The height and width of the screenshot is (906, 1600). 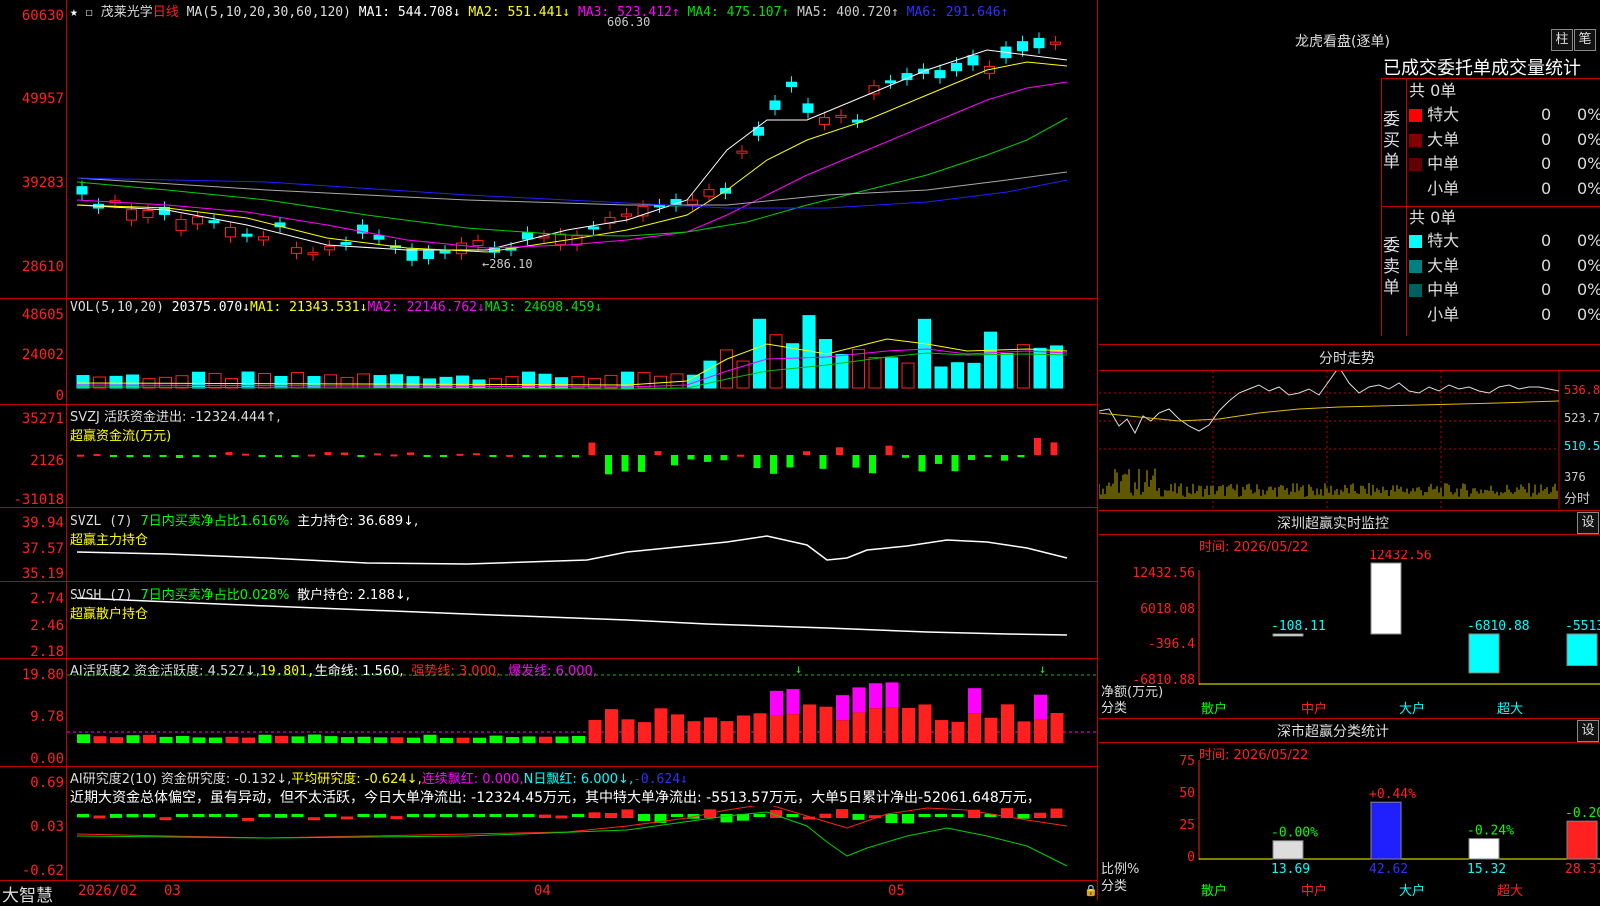 I want to click on monitor-settings-button: 设, so click(x=1588, y=523).